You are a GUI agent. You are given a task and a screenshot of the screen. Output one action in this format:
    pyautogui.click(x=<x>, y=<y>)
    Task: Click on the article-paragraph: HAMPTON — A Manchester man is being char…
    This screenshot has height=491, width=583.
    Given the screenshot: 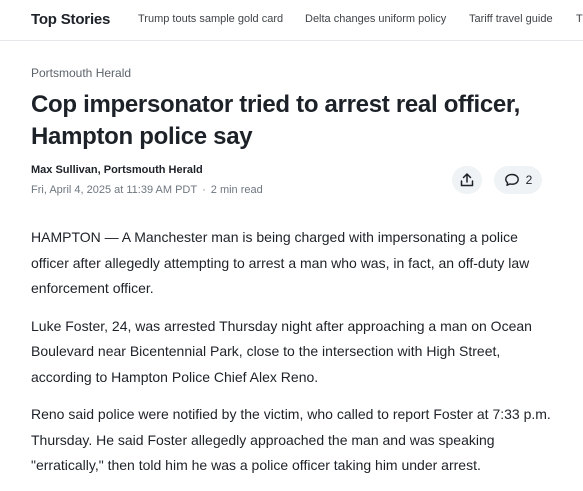 What is the action you would take?
    pyautogui.click(x=280, y=262)
    